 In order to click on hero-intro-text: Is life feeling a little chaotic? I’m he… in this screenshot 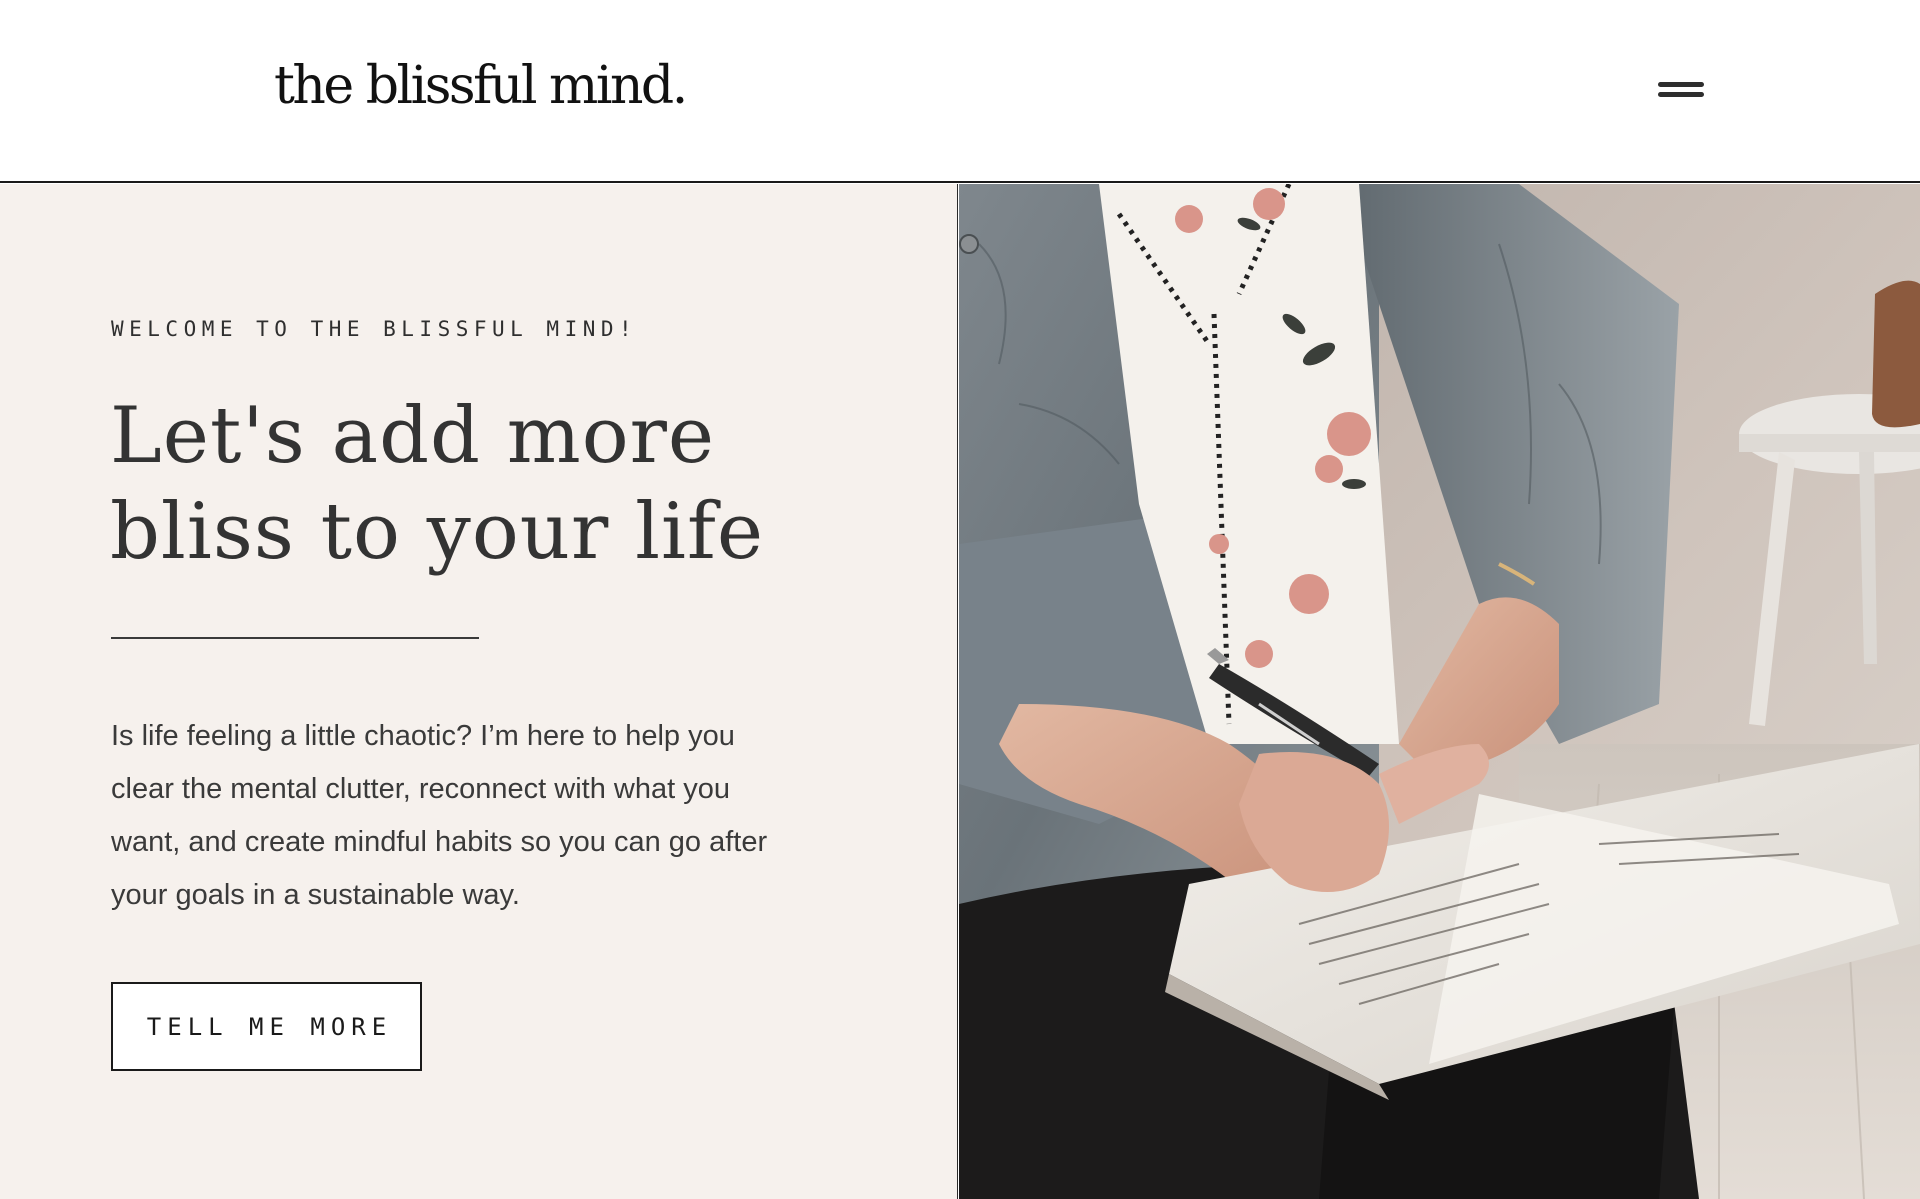, I will do `click(491, 816)`.